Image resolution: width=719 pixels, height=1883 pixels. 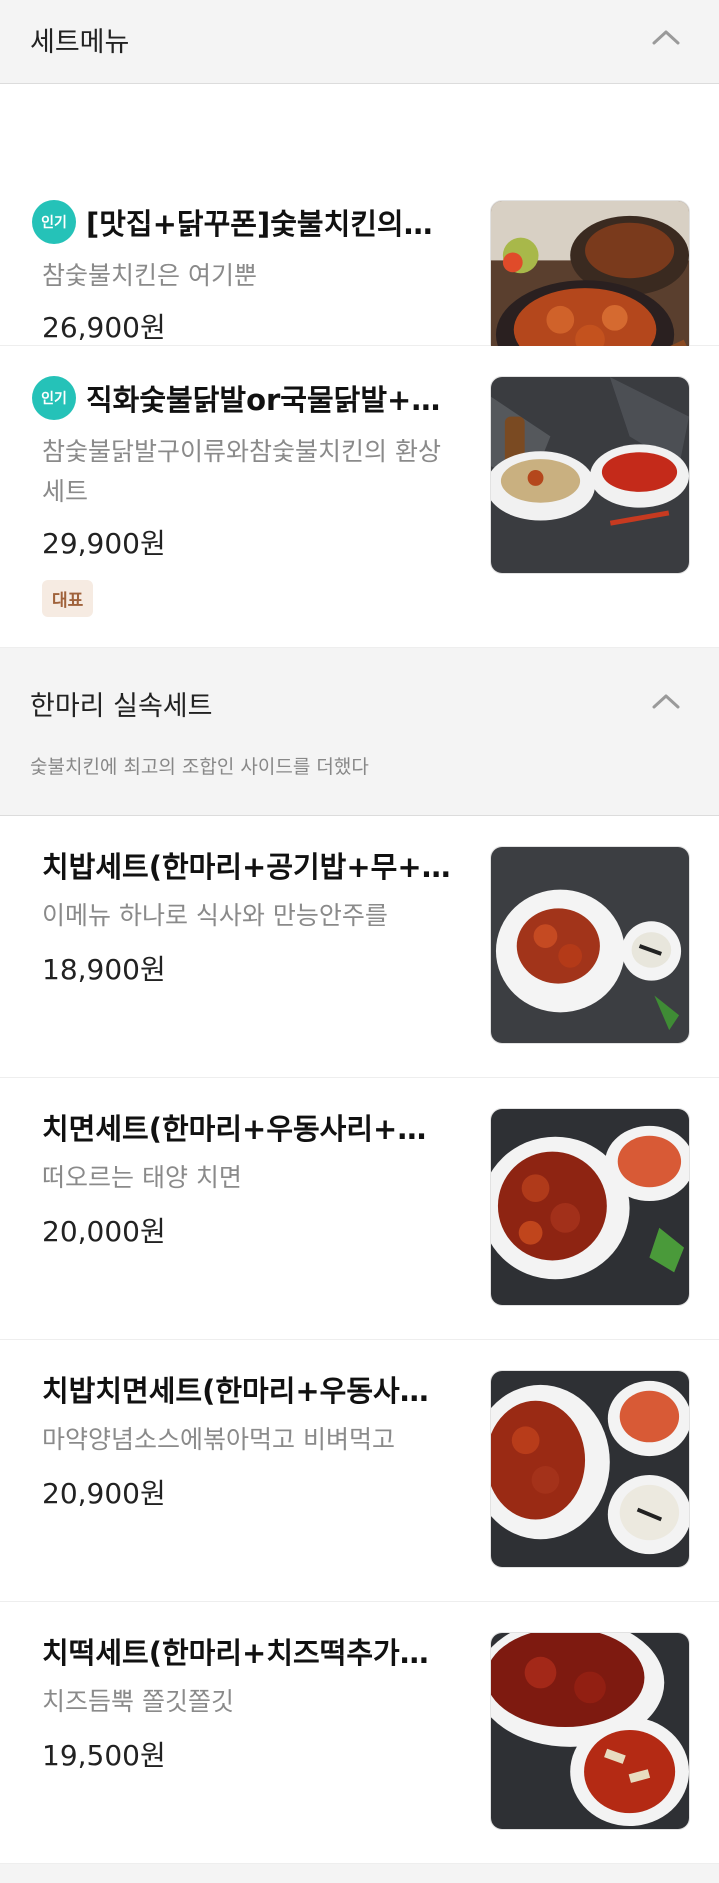 I want to click on menu-item-desc: 참숯불치킨은 여기뿐, so click(x=149, y=275).